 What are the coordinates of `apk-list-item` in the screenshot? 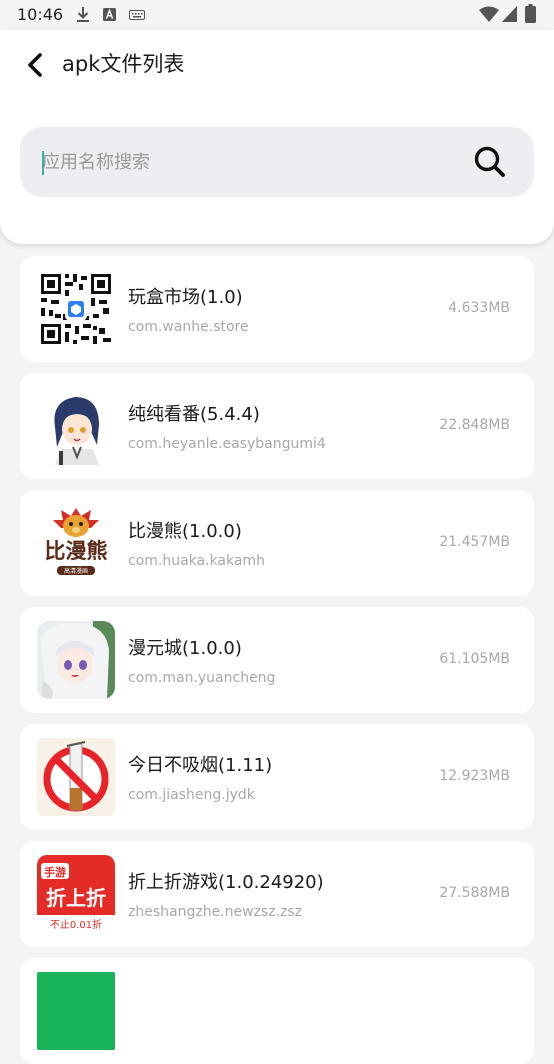 It's located at (277, 1011).